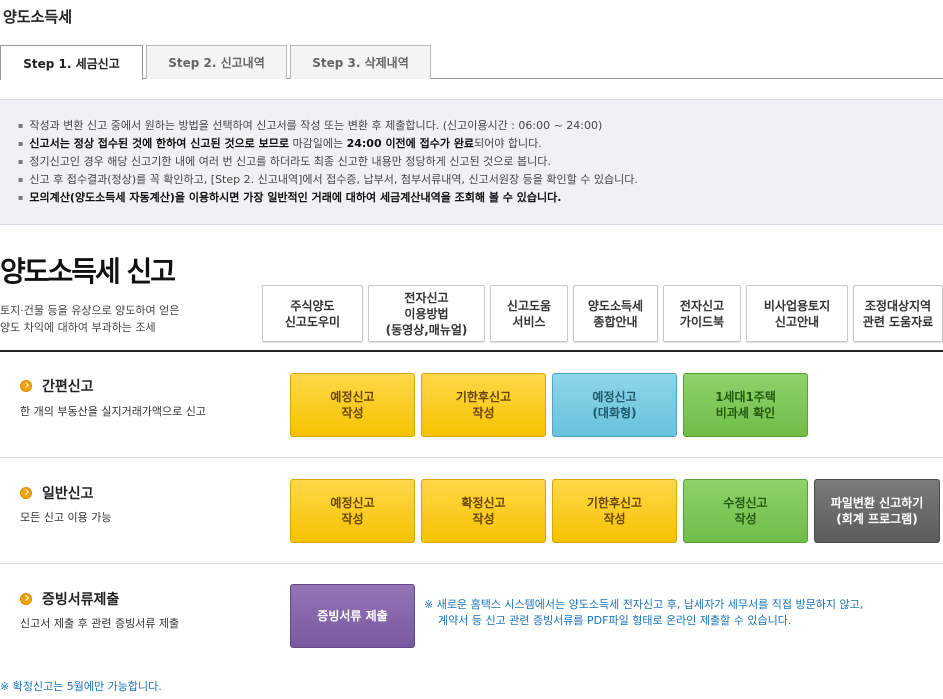  Describe the element at coordinates (483, 405) in the screenshot. I see `simple-late-filing-button: 기한후신고 작성` at that location.